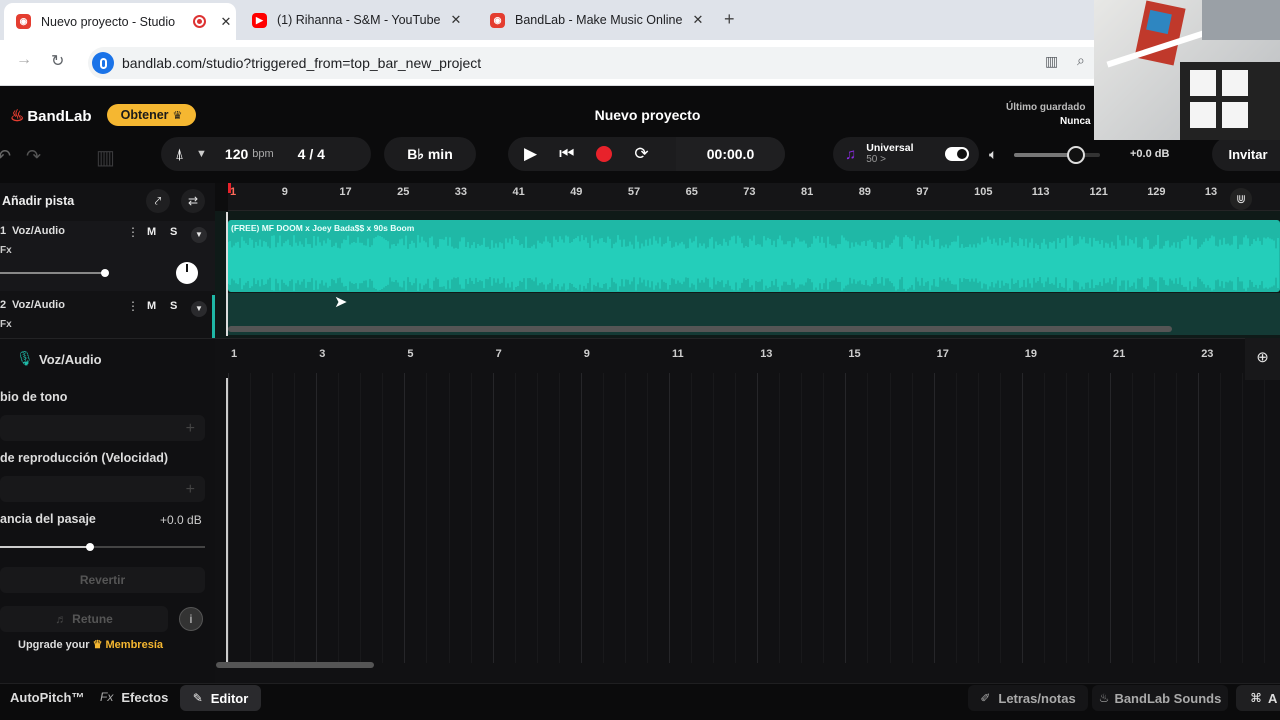  What do you see at coordinates (754, 197) in the screenshot?
I see `timeline-ruler: 1 9 17 25 33 41 49 57 65 73 81 89 97 105 113 121 129 13` at bounding box center [754, 197].